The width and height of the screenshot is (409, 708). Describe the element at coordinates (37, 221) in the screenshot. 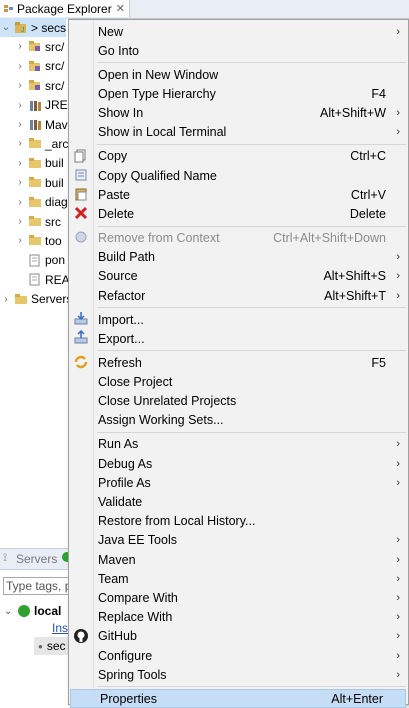

I see `tree-item: › src` at that location.